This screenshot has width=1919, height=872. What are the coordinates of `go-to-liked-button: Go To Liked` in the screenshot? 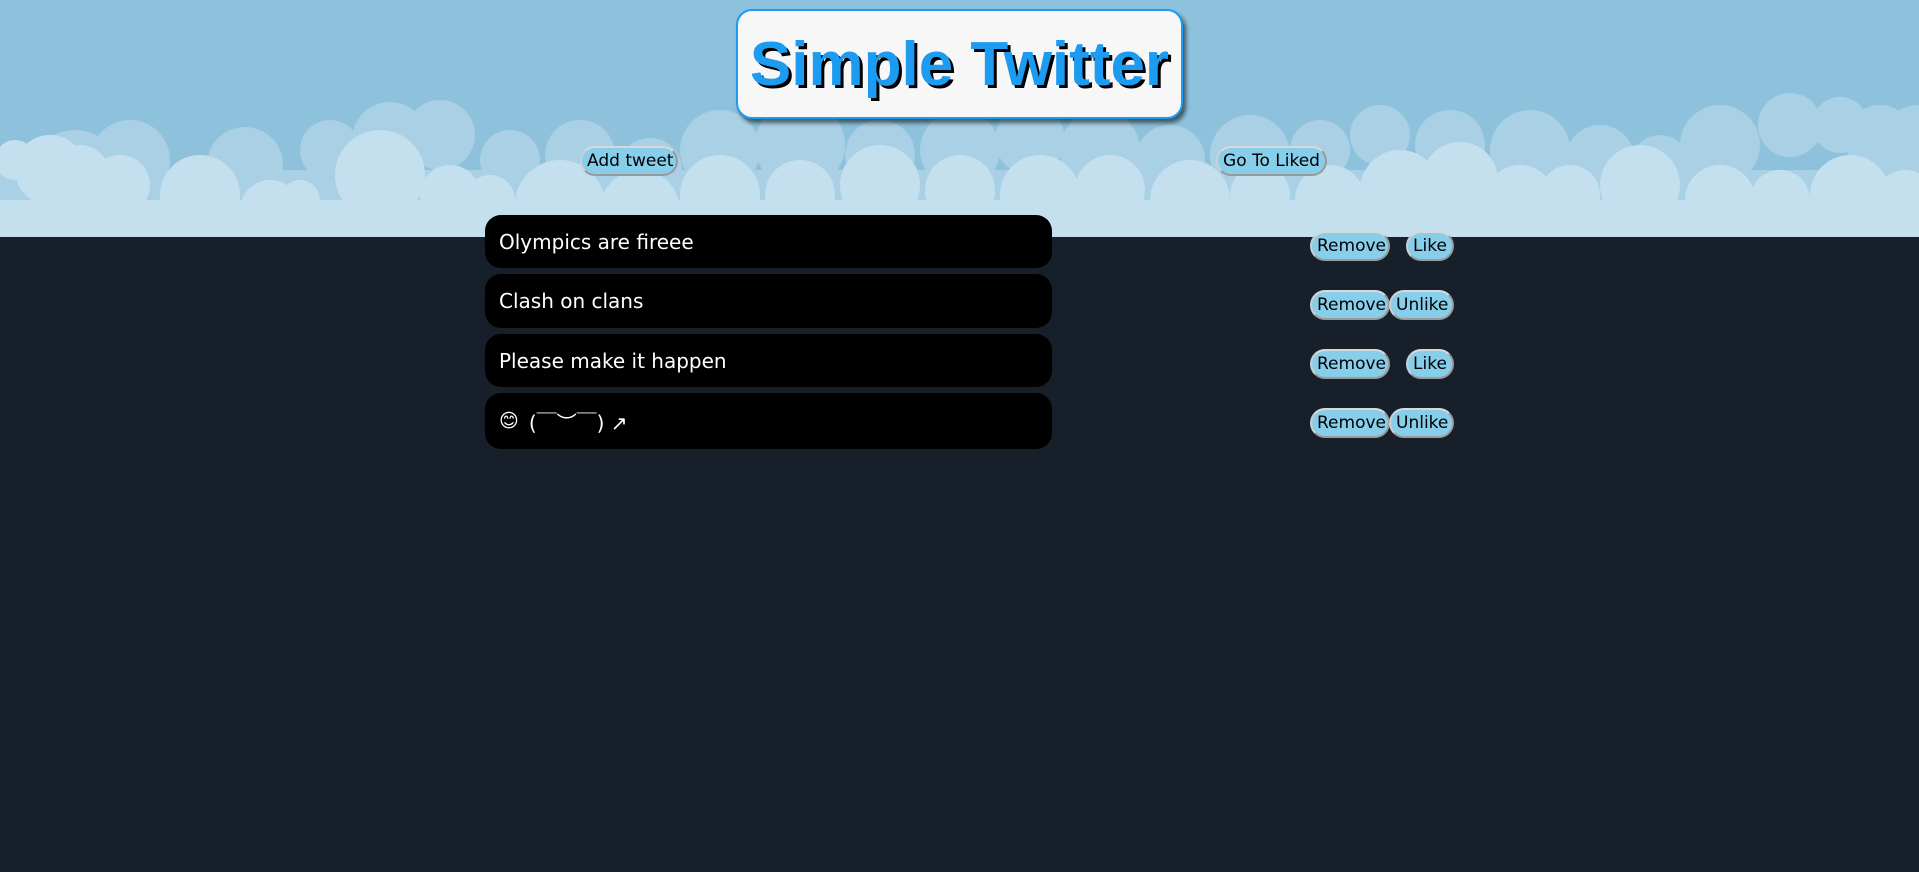 It's located at (1271, 161).